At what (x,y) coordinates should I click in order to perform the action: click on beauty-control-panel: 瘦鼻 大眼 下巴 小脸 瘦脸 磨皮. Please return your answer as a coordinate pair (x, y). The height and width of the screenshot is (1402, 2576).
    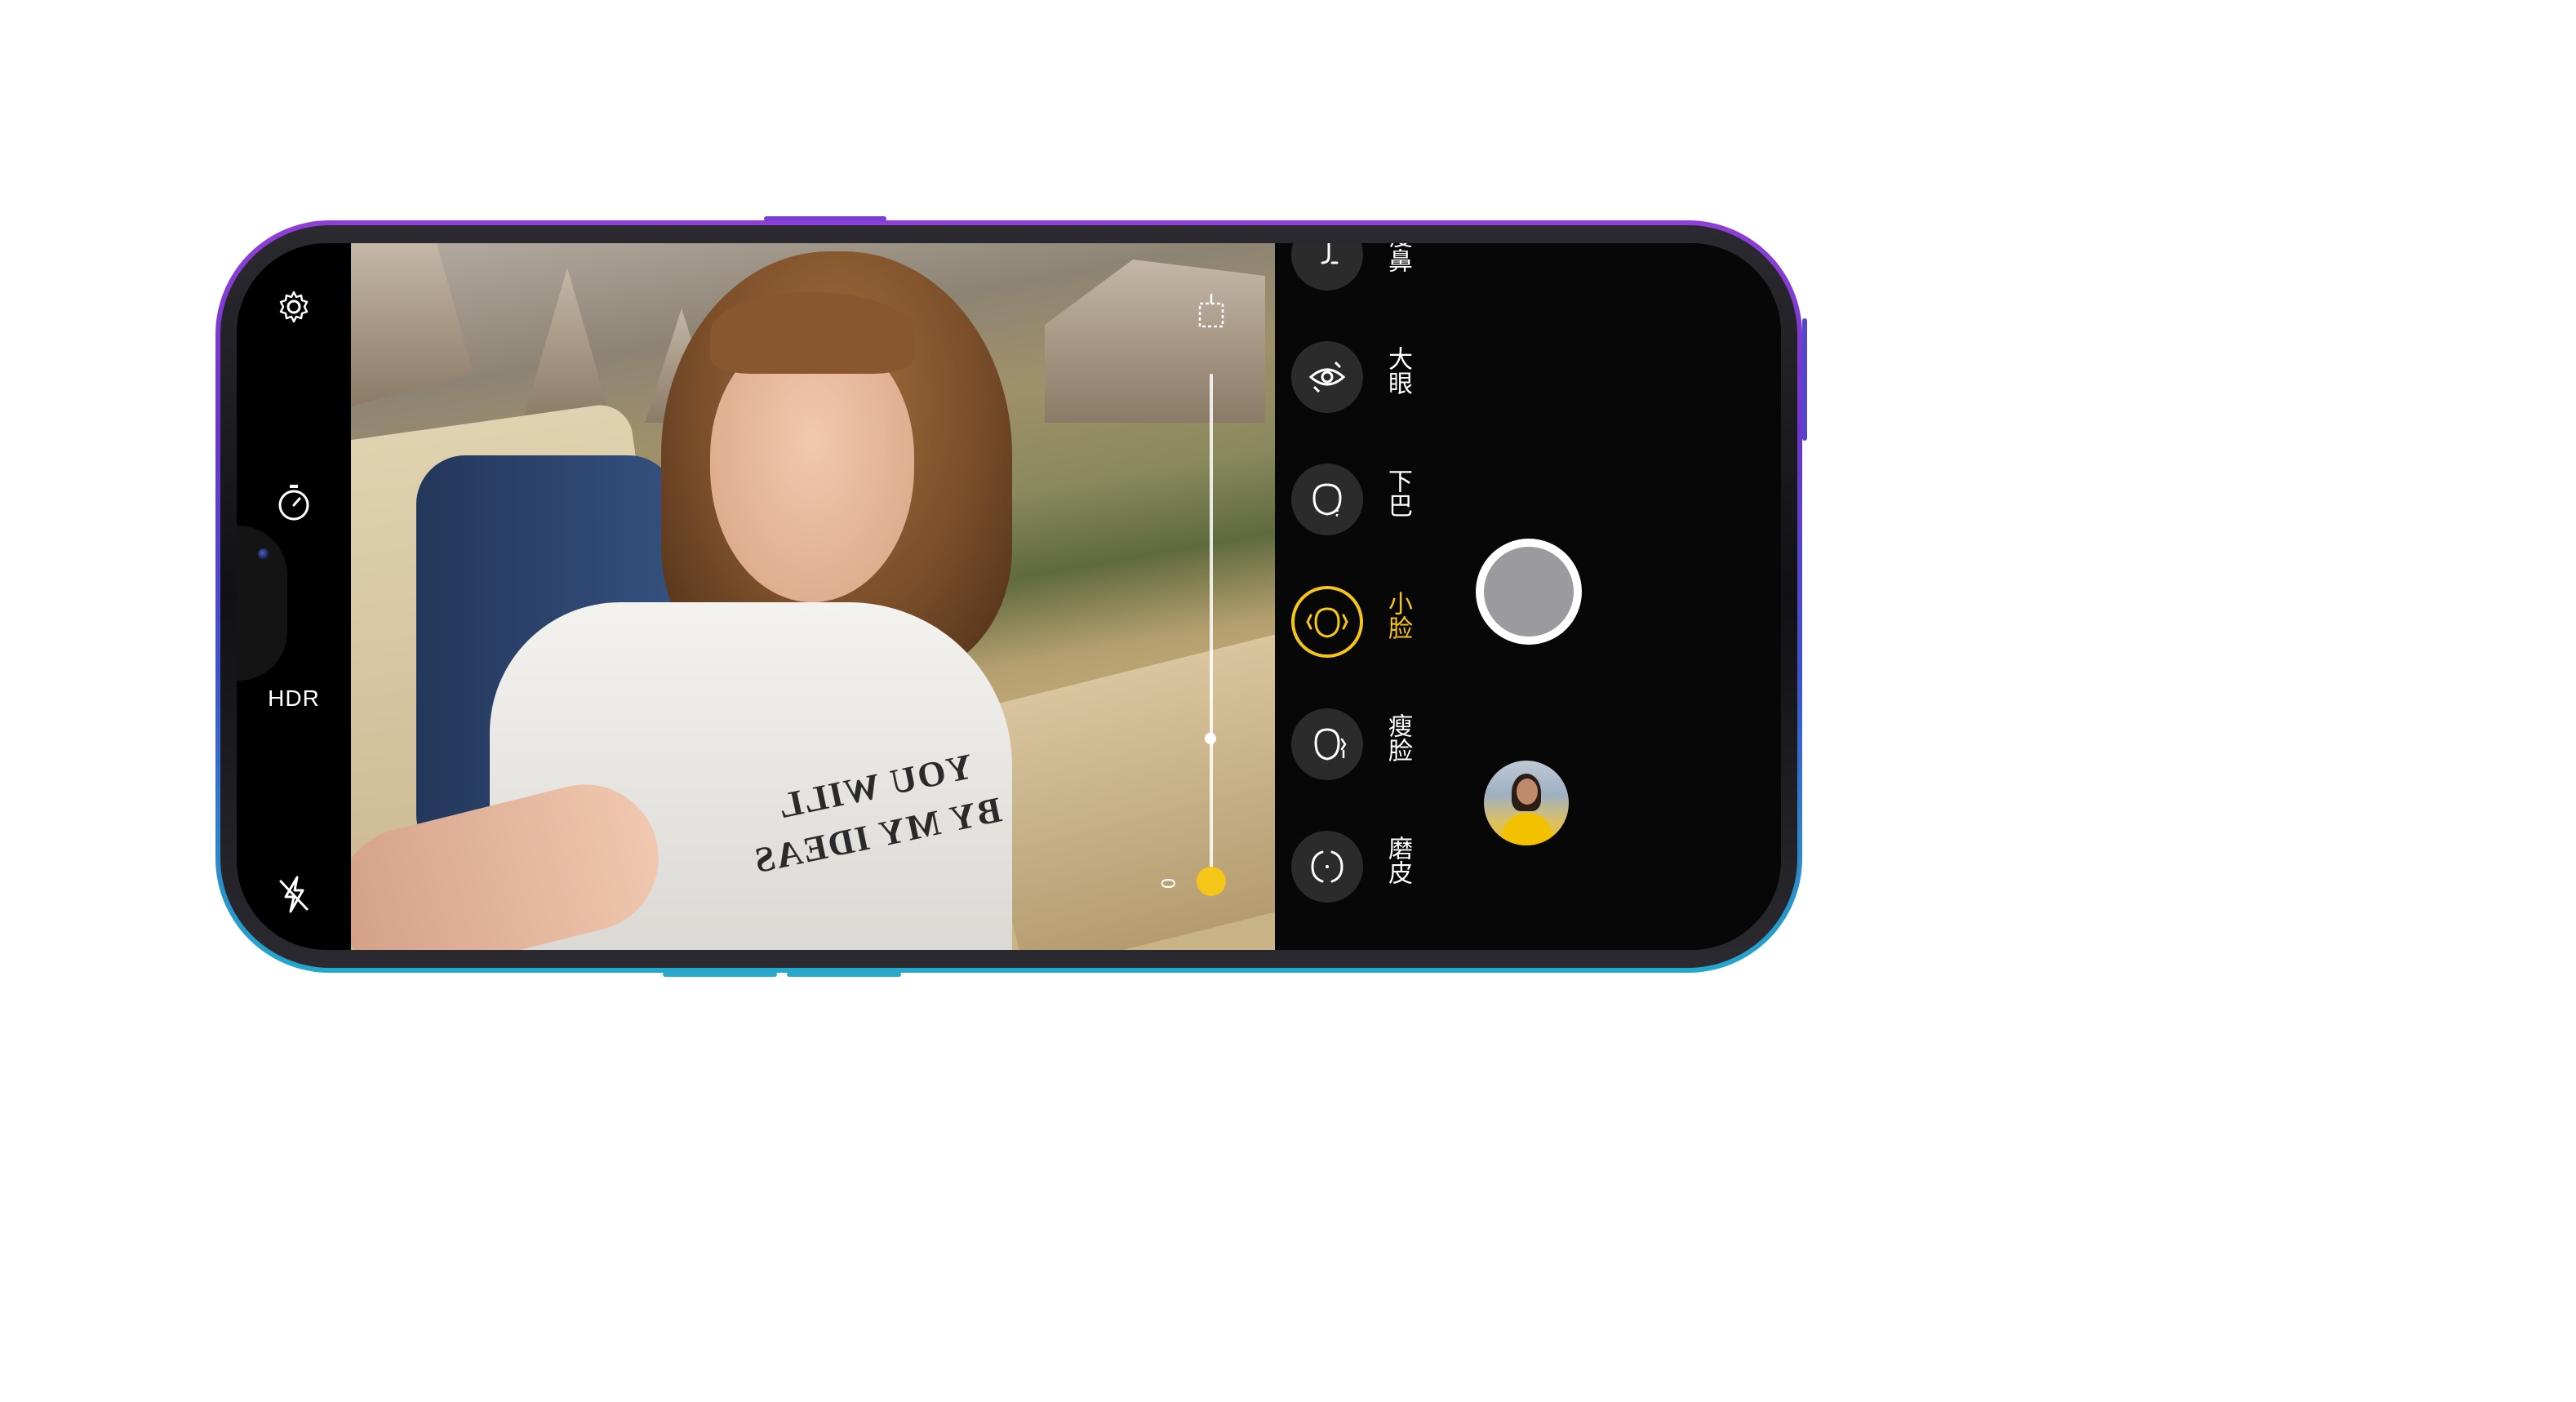
    Looking at the image, I should click on (1528, 597).